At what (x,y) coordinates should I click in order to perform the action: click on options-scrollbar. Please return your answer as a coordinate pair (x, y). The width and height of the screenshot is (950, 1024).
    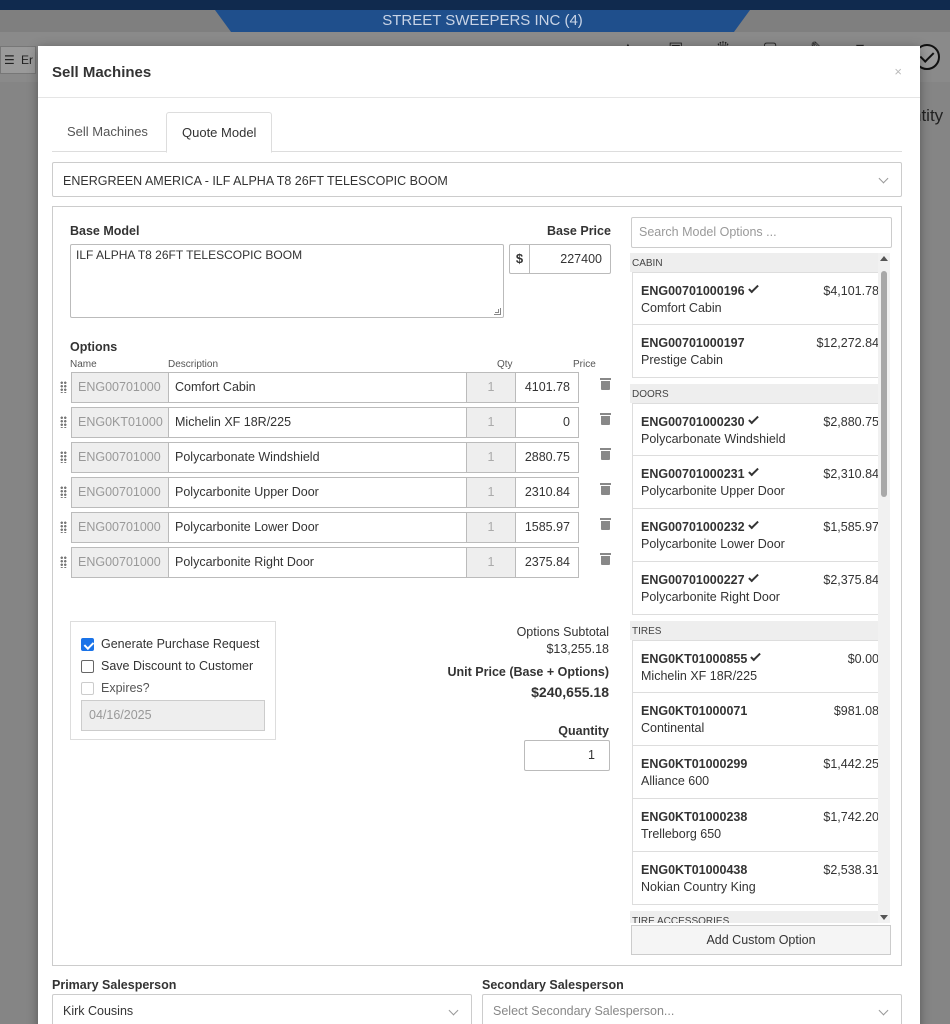
    Looking at the image, I should click on (884, 588).